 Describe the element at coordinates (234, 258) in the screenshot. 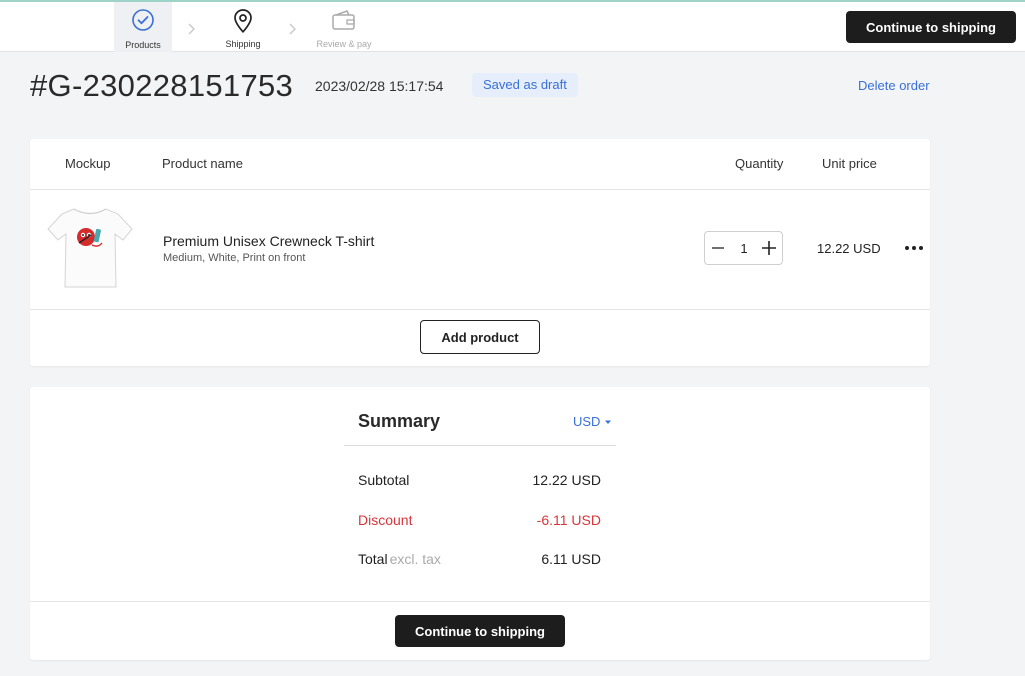

I see `product-variant: Medium, White, Print on front` at that location.